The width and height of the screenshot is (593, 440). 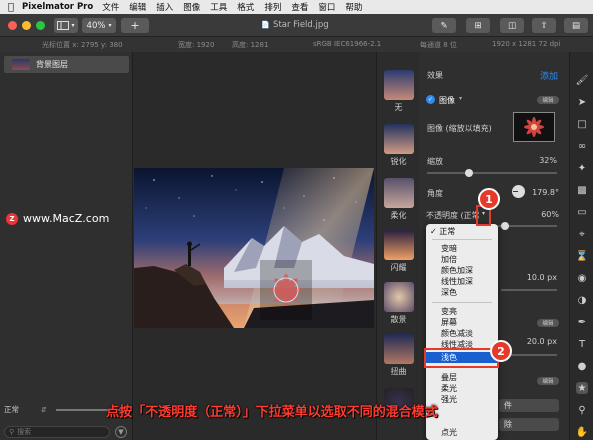 What do you see at coordinates (459, 128) in the screenshot?
I see `image-fill-select: 图像 (缩放以填充)` at bounding box center [459, 128].